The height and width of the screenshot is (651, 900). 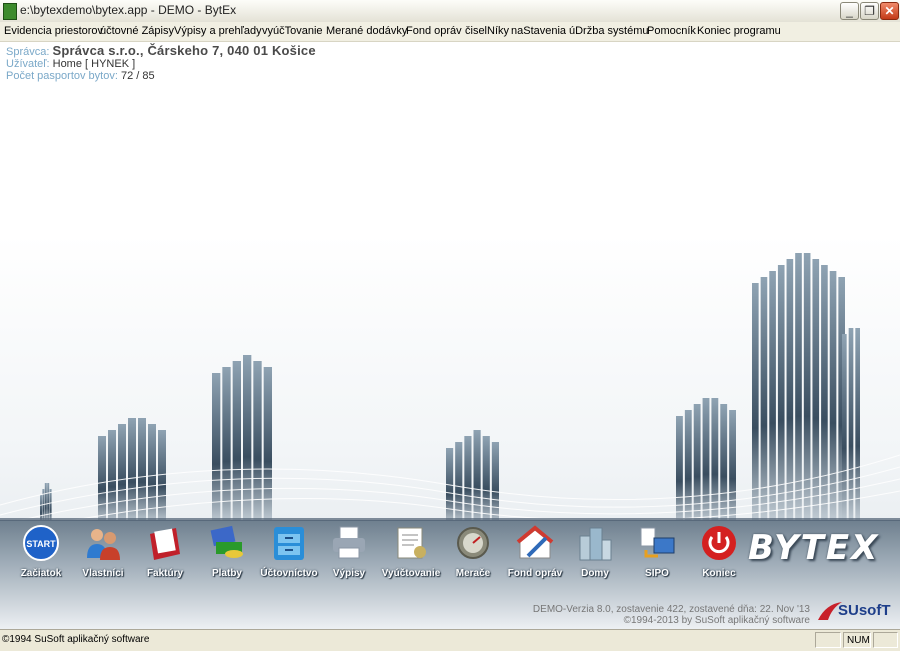 I want to click on owners-button: Vlastníci, so click(x=103, y=557).